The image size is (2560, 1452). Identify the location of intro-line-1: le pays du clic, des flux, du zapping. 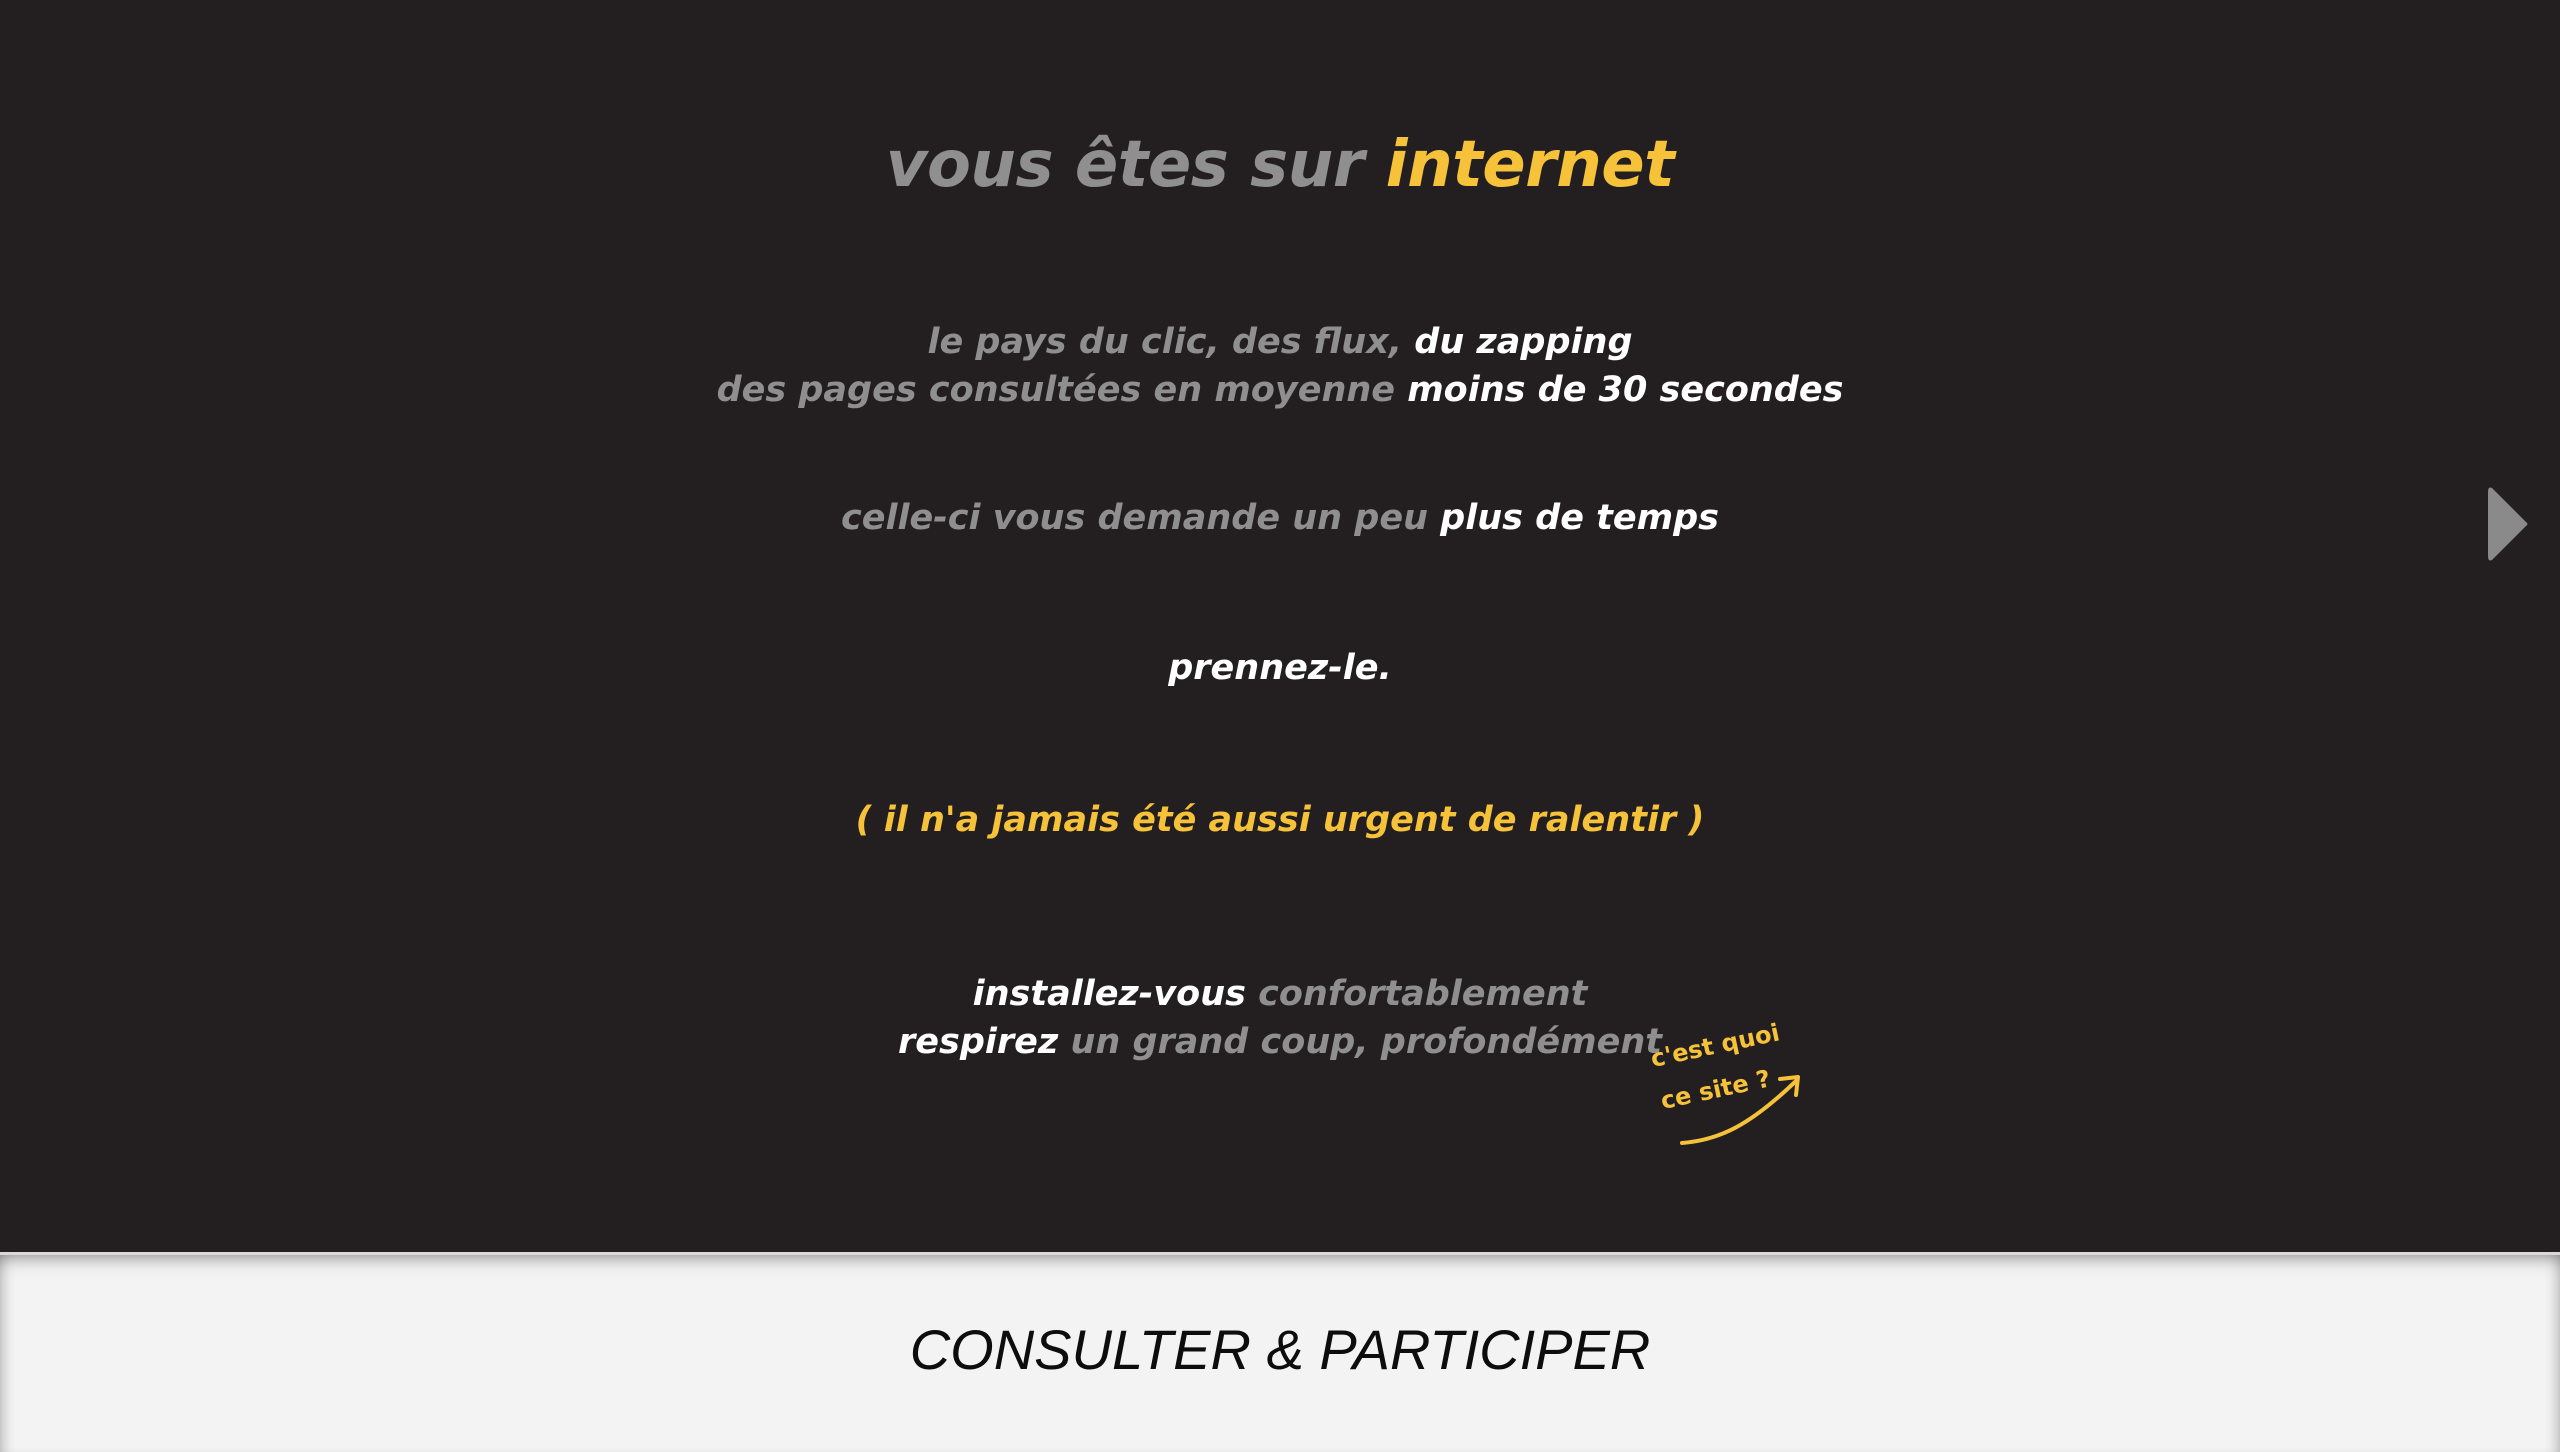
(1280, 342).